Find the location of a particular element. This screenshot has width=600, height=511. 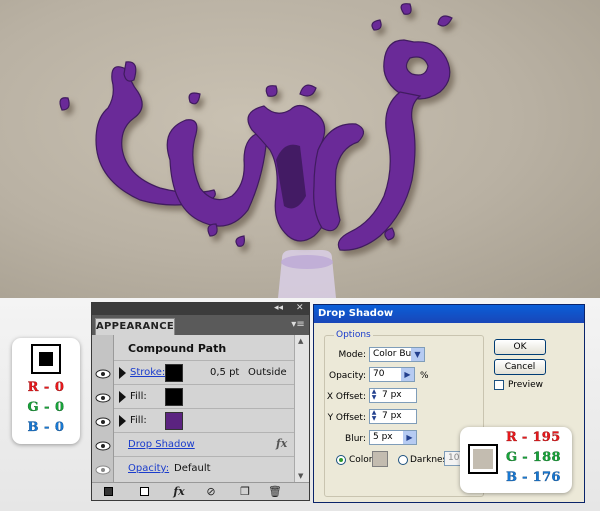

panel-menu-icon: ▾≡ is located at coordinates (298, 325).